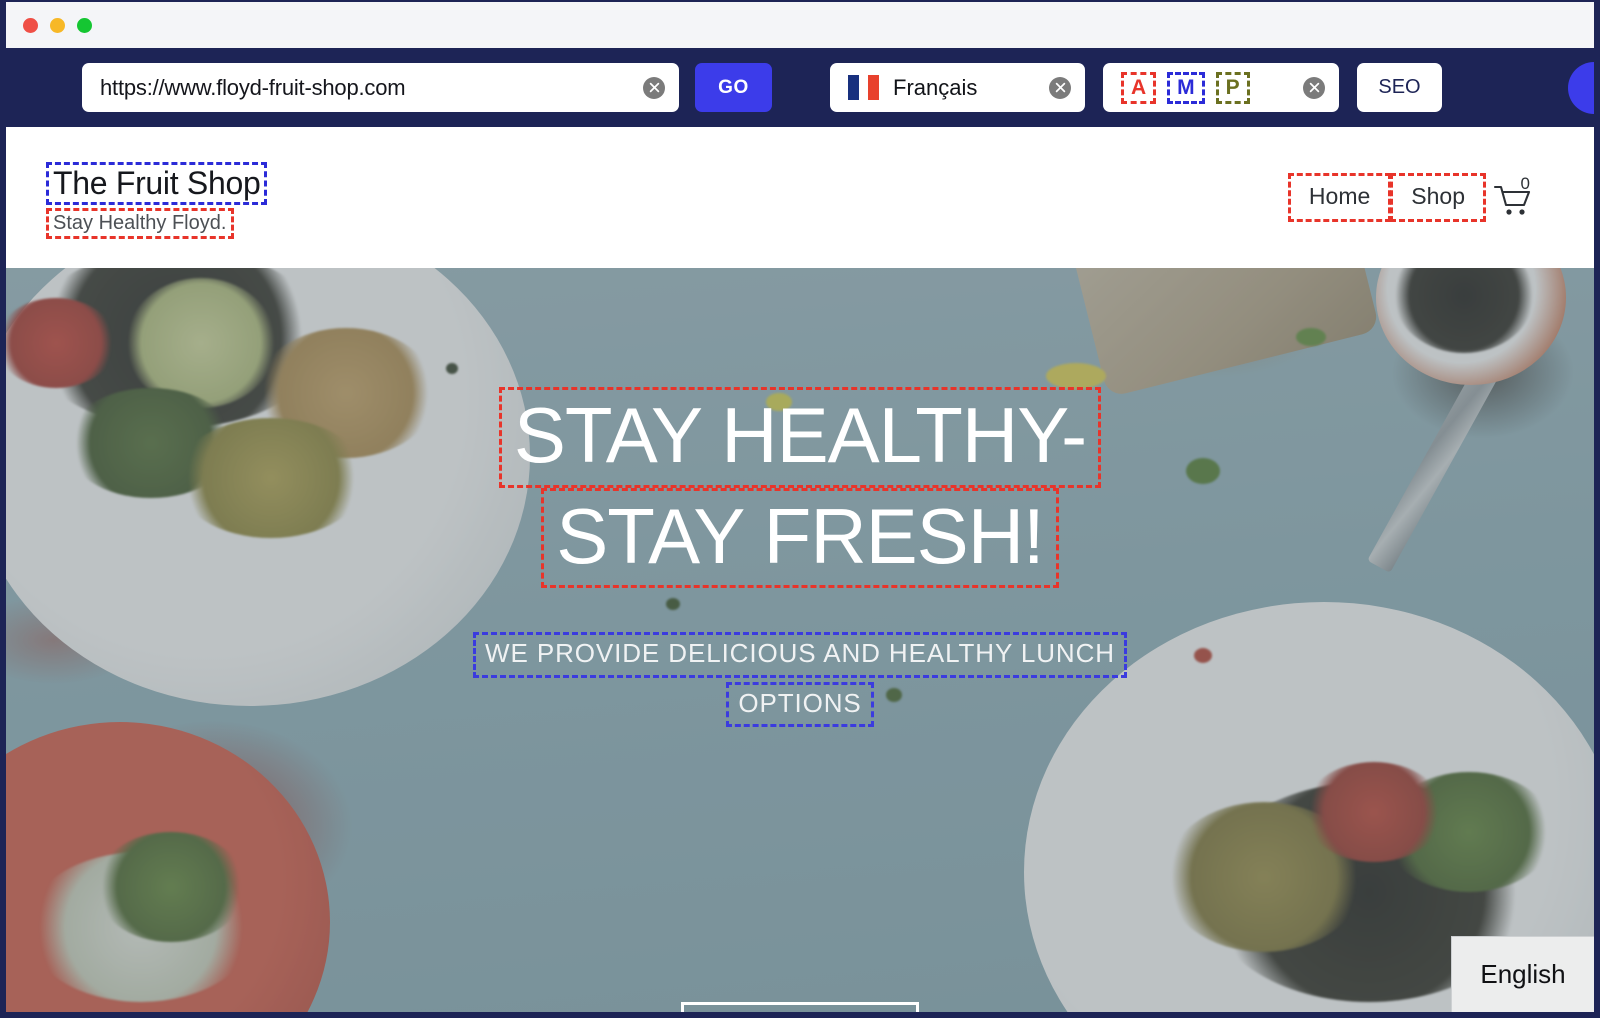 The width and height of the screenshot is (1600, 1018). Describe the element at coordinates (140, 224) in the screenshot. I see `brand-tagline: Stay Healthy Floyd.` at that location.